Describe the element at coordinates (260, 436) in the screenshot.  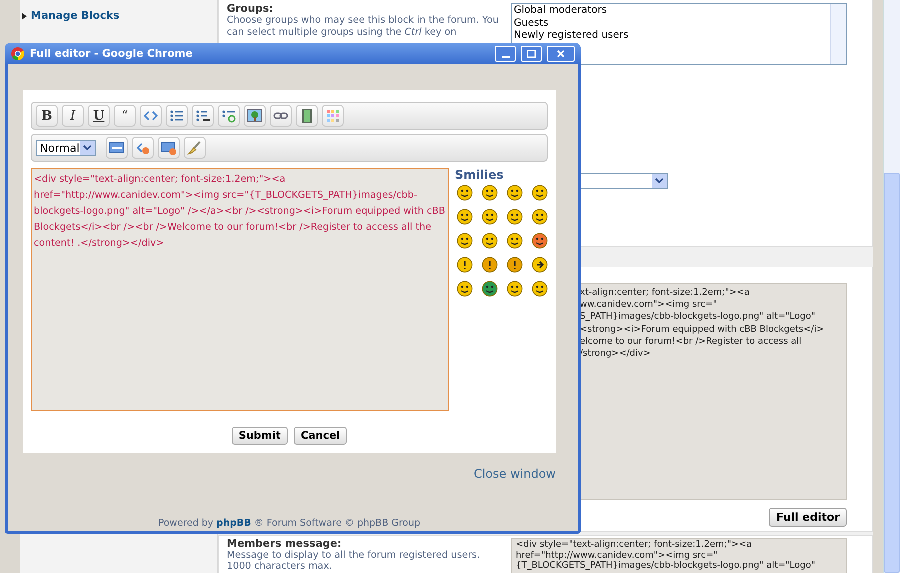
I see `form-button: Submit` at that location.